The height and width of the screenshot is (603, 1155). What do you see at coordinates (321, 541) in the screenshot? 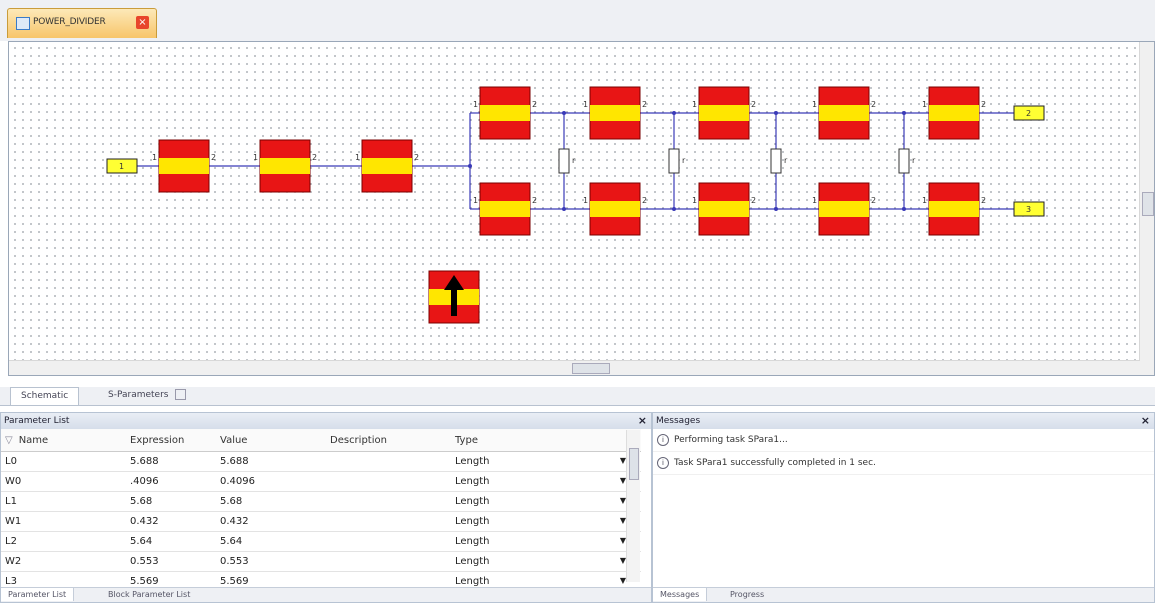
I see `table-row: L2 5.64 5.64 Length ▼` at bounding box center [321, 541].